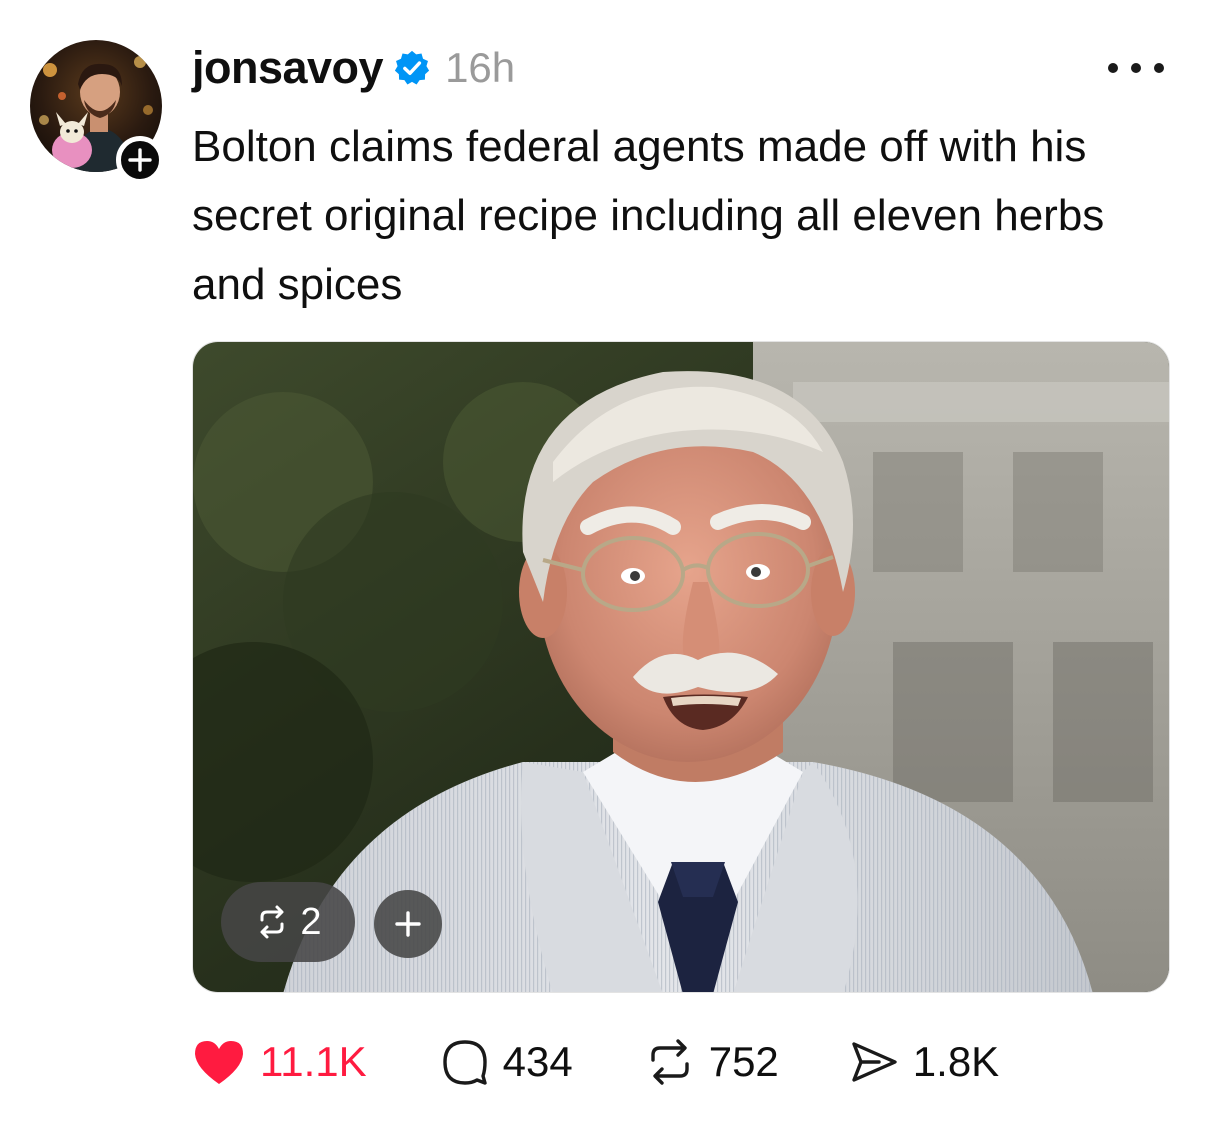 This screenshot has height=1128, width=1206. I want to click on send-icon, so click(874, 1062).